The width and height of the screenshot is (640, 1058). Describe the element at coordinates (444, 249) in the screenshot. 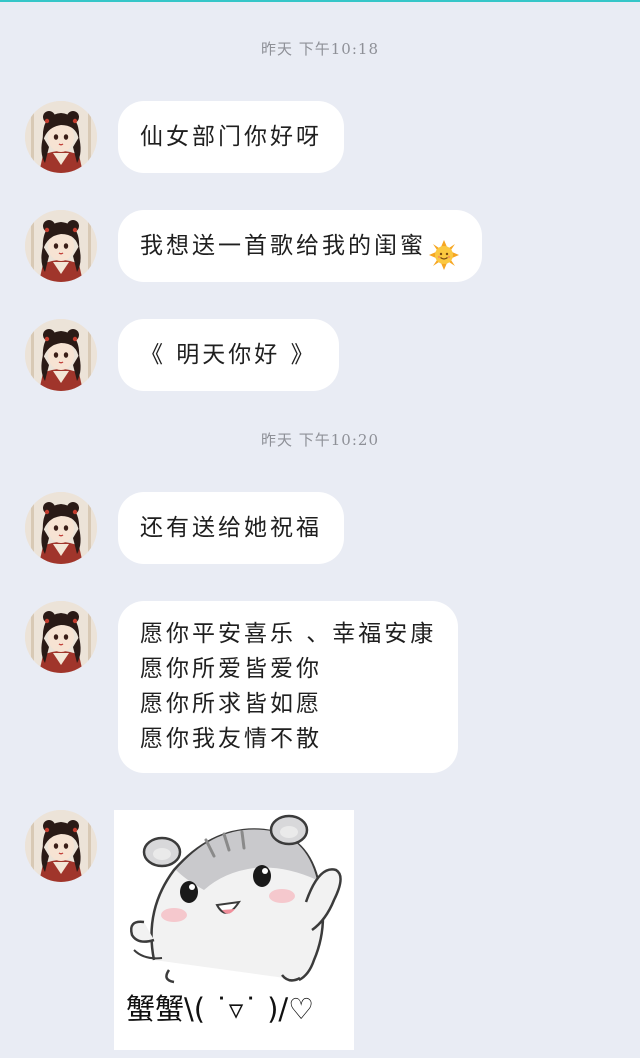

I see `sun-emoji-icon` at that location.